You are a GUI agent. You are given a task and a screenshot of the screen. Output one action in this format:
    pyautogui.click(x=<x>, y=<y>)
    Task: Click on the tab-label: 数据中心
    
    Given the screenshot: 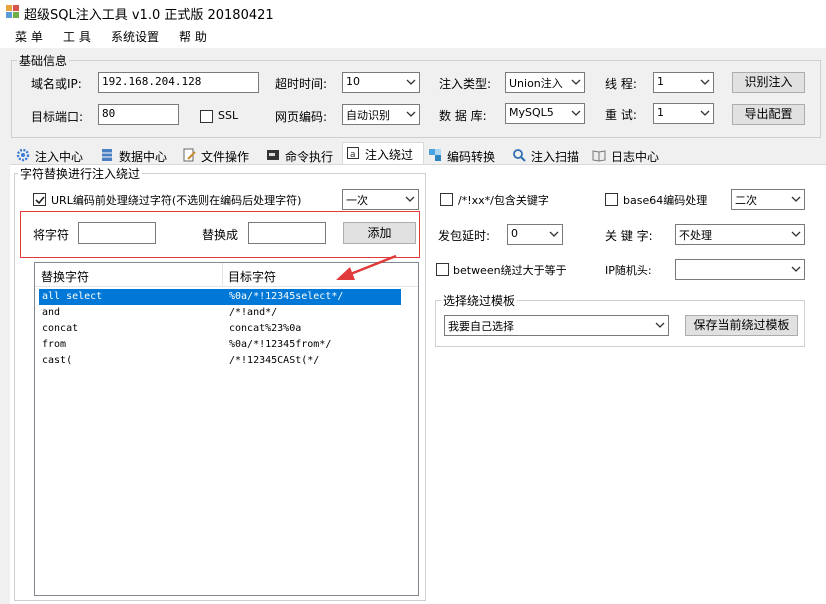 What is the action you would take?
    pyautogui.click(x=143, y=157)
    